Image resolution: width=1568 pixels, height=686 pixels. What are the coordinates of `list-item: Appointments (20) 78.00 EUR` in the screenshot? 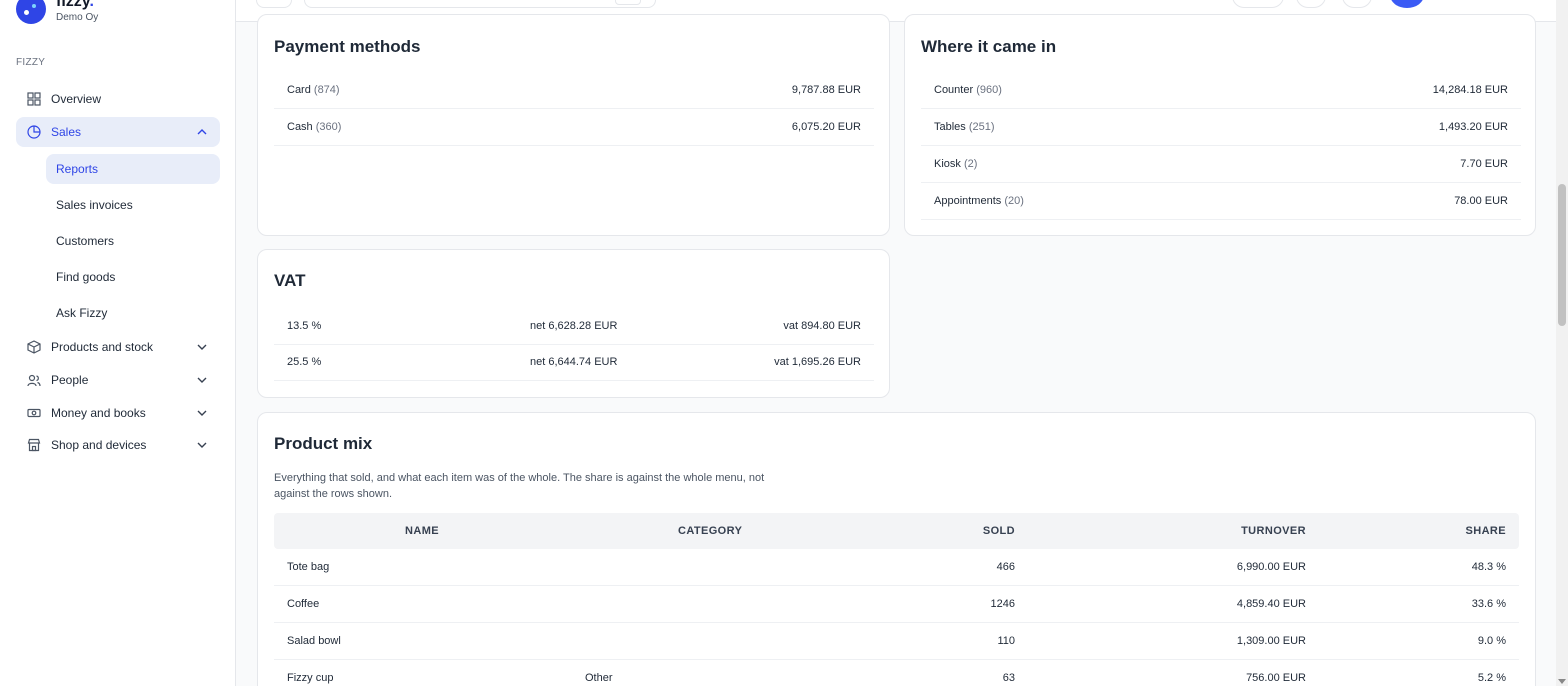 It's located at (1221, 201).